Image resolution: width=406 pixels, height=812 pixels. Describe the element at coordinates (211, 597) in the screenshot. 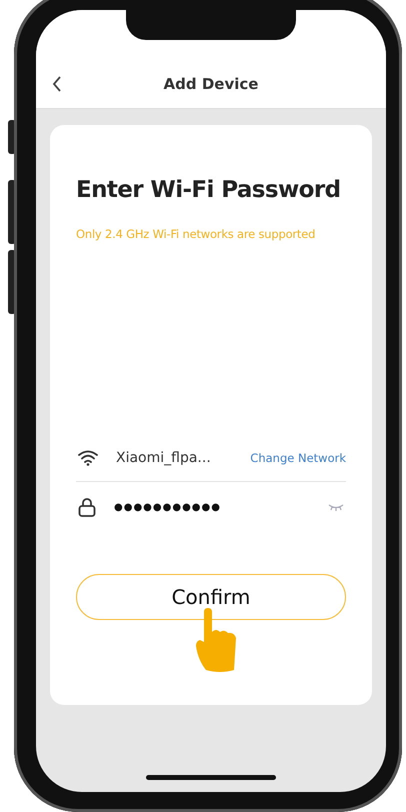

I see `confirm-button: Confirm` at that location.